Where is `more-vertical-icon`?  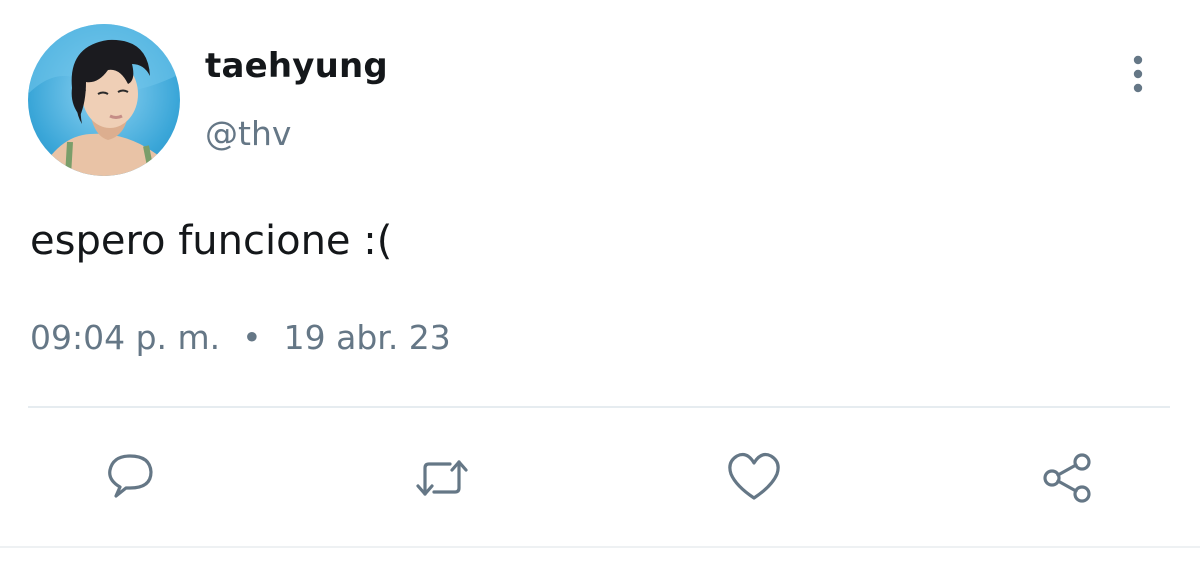
more-vertical-icon is located at coordinates (1138, 74).